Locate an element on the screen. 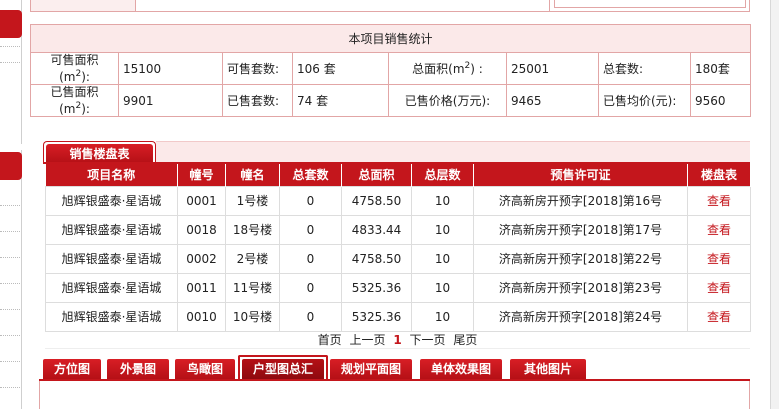  cell-building-name: 2号楼 is located at coordinates (252, 258).